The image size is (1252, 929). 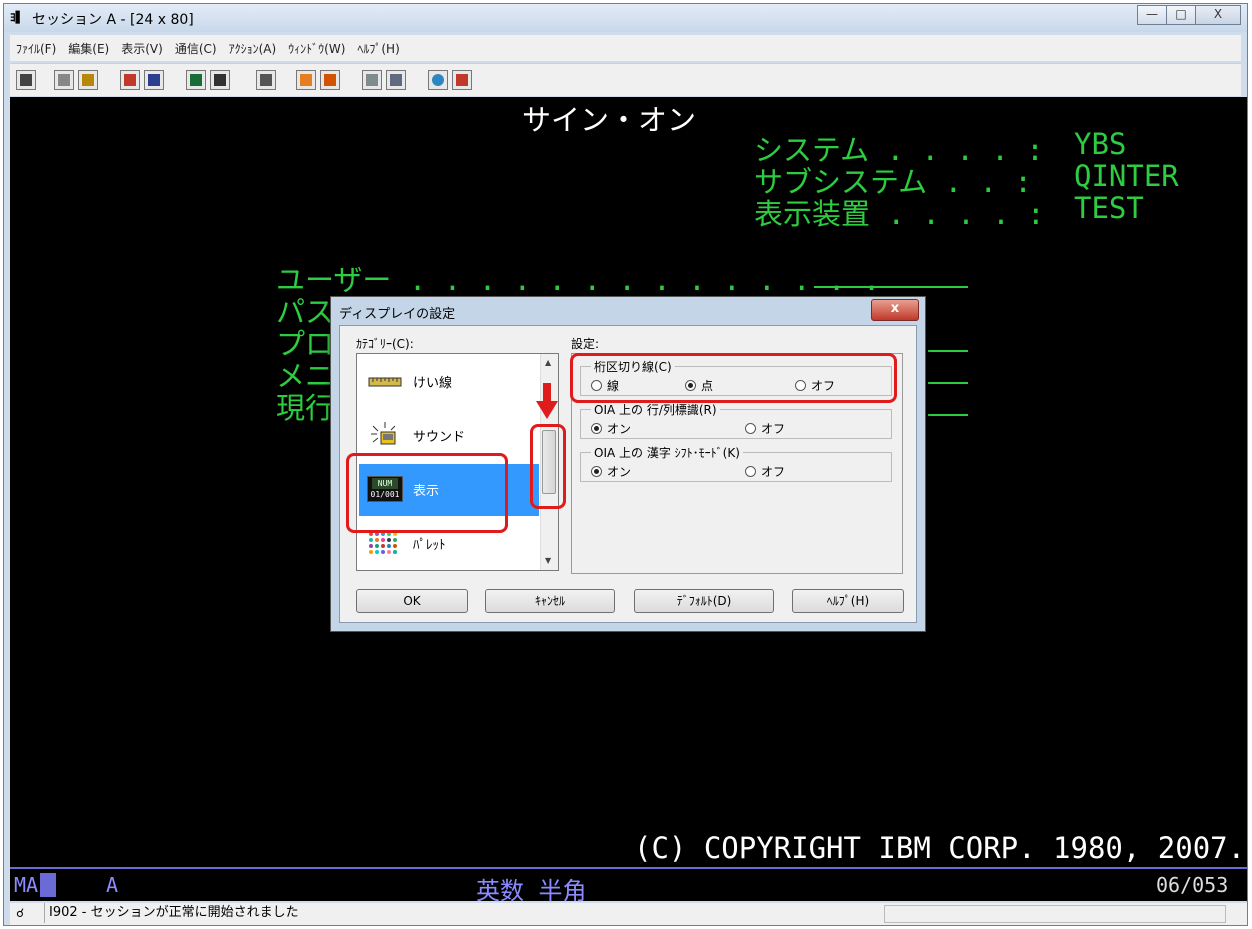 I want to click on play-icon, so click(x=330, y=80).